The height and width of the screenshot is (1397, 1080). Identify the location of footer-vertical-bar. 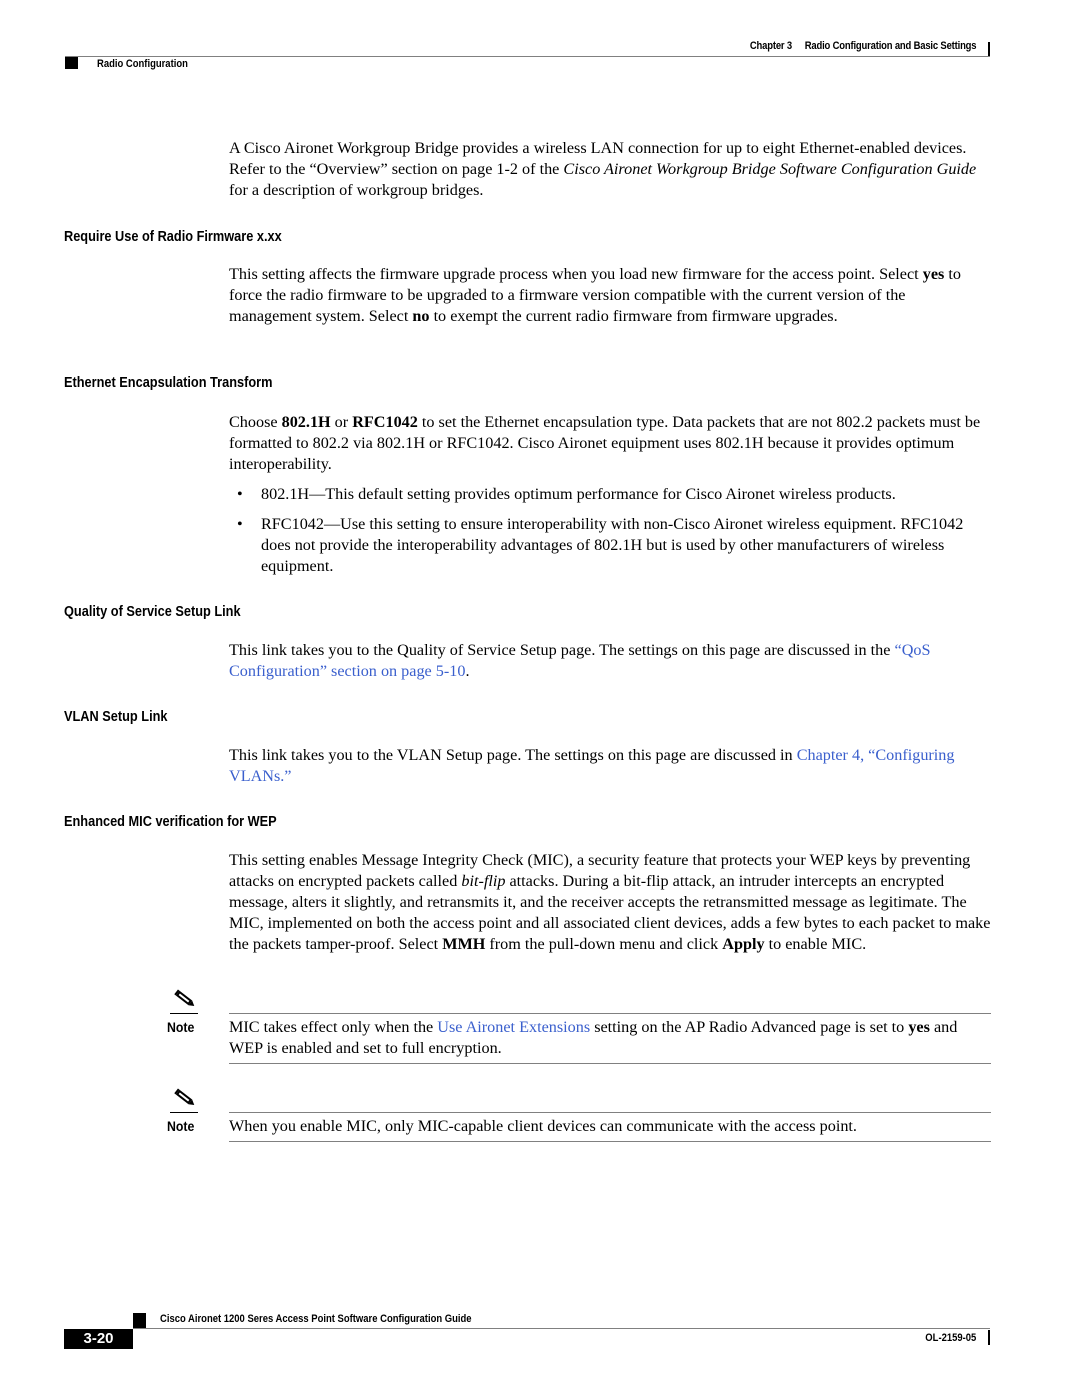
(989, 1337).